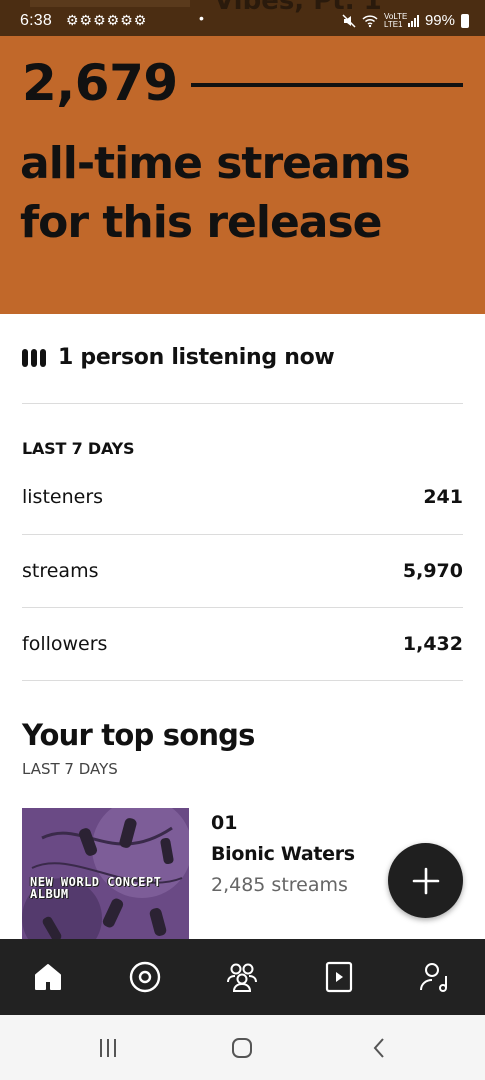  I want to click on play-square-icon, so click(339, 977).